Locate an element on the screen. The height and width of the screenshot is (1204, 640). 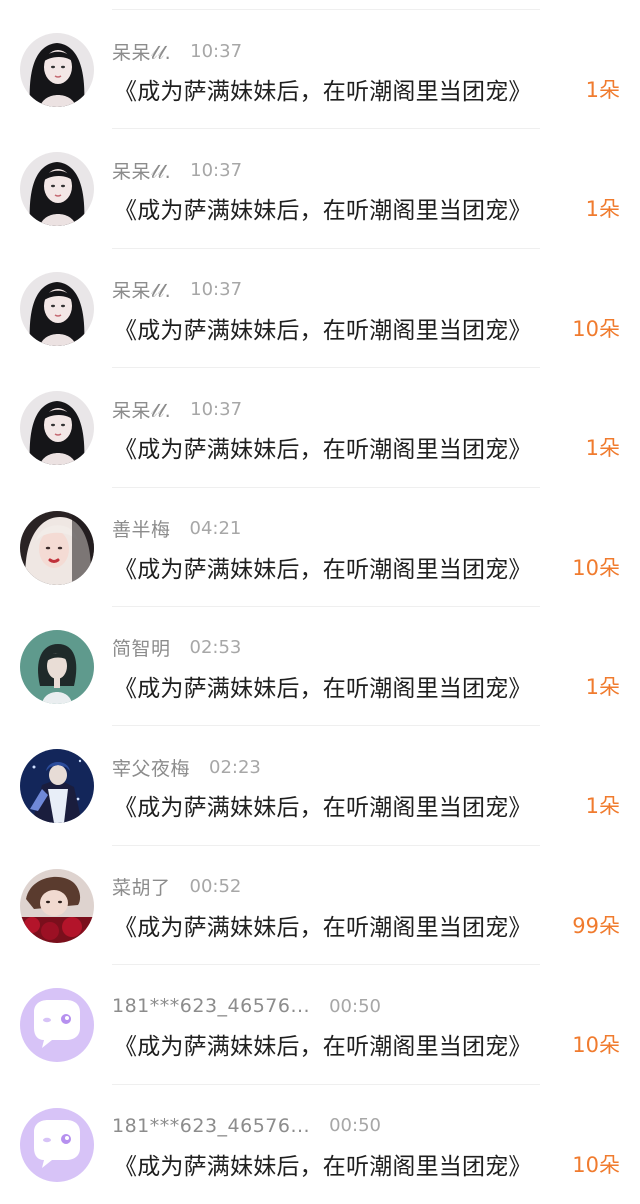
timestamp: 04:21 is located at coordinates (215, 529).